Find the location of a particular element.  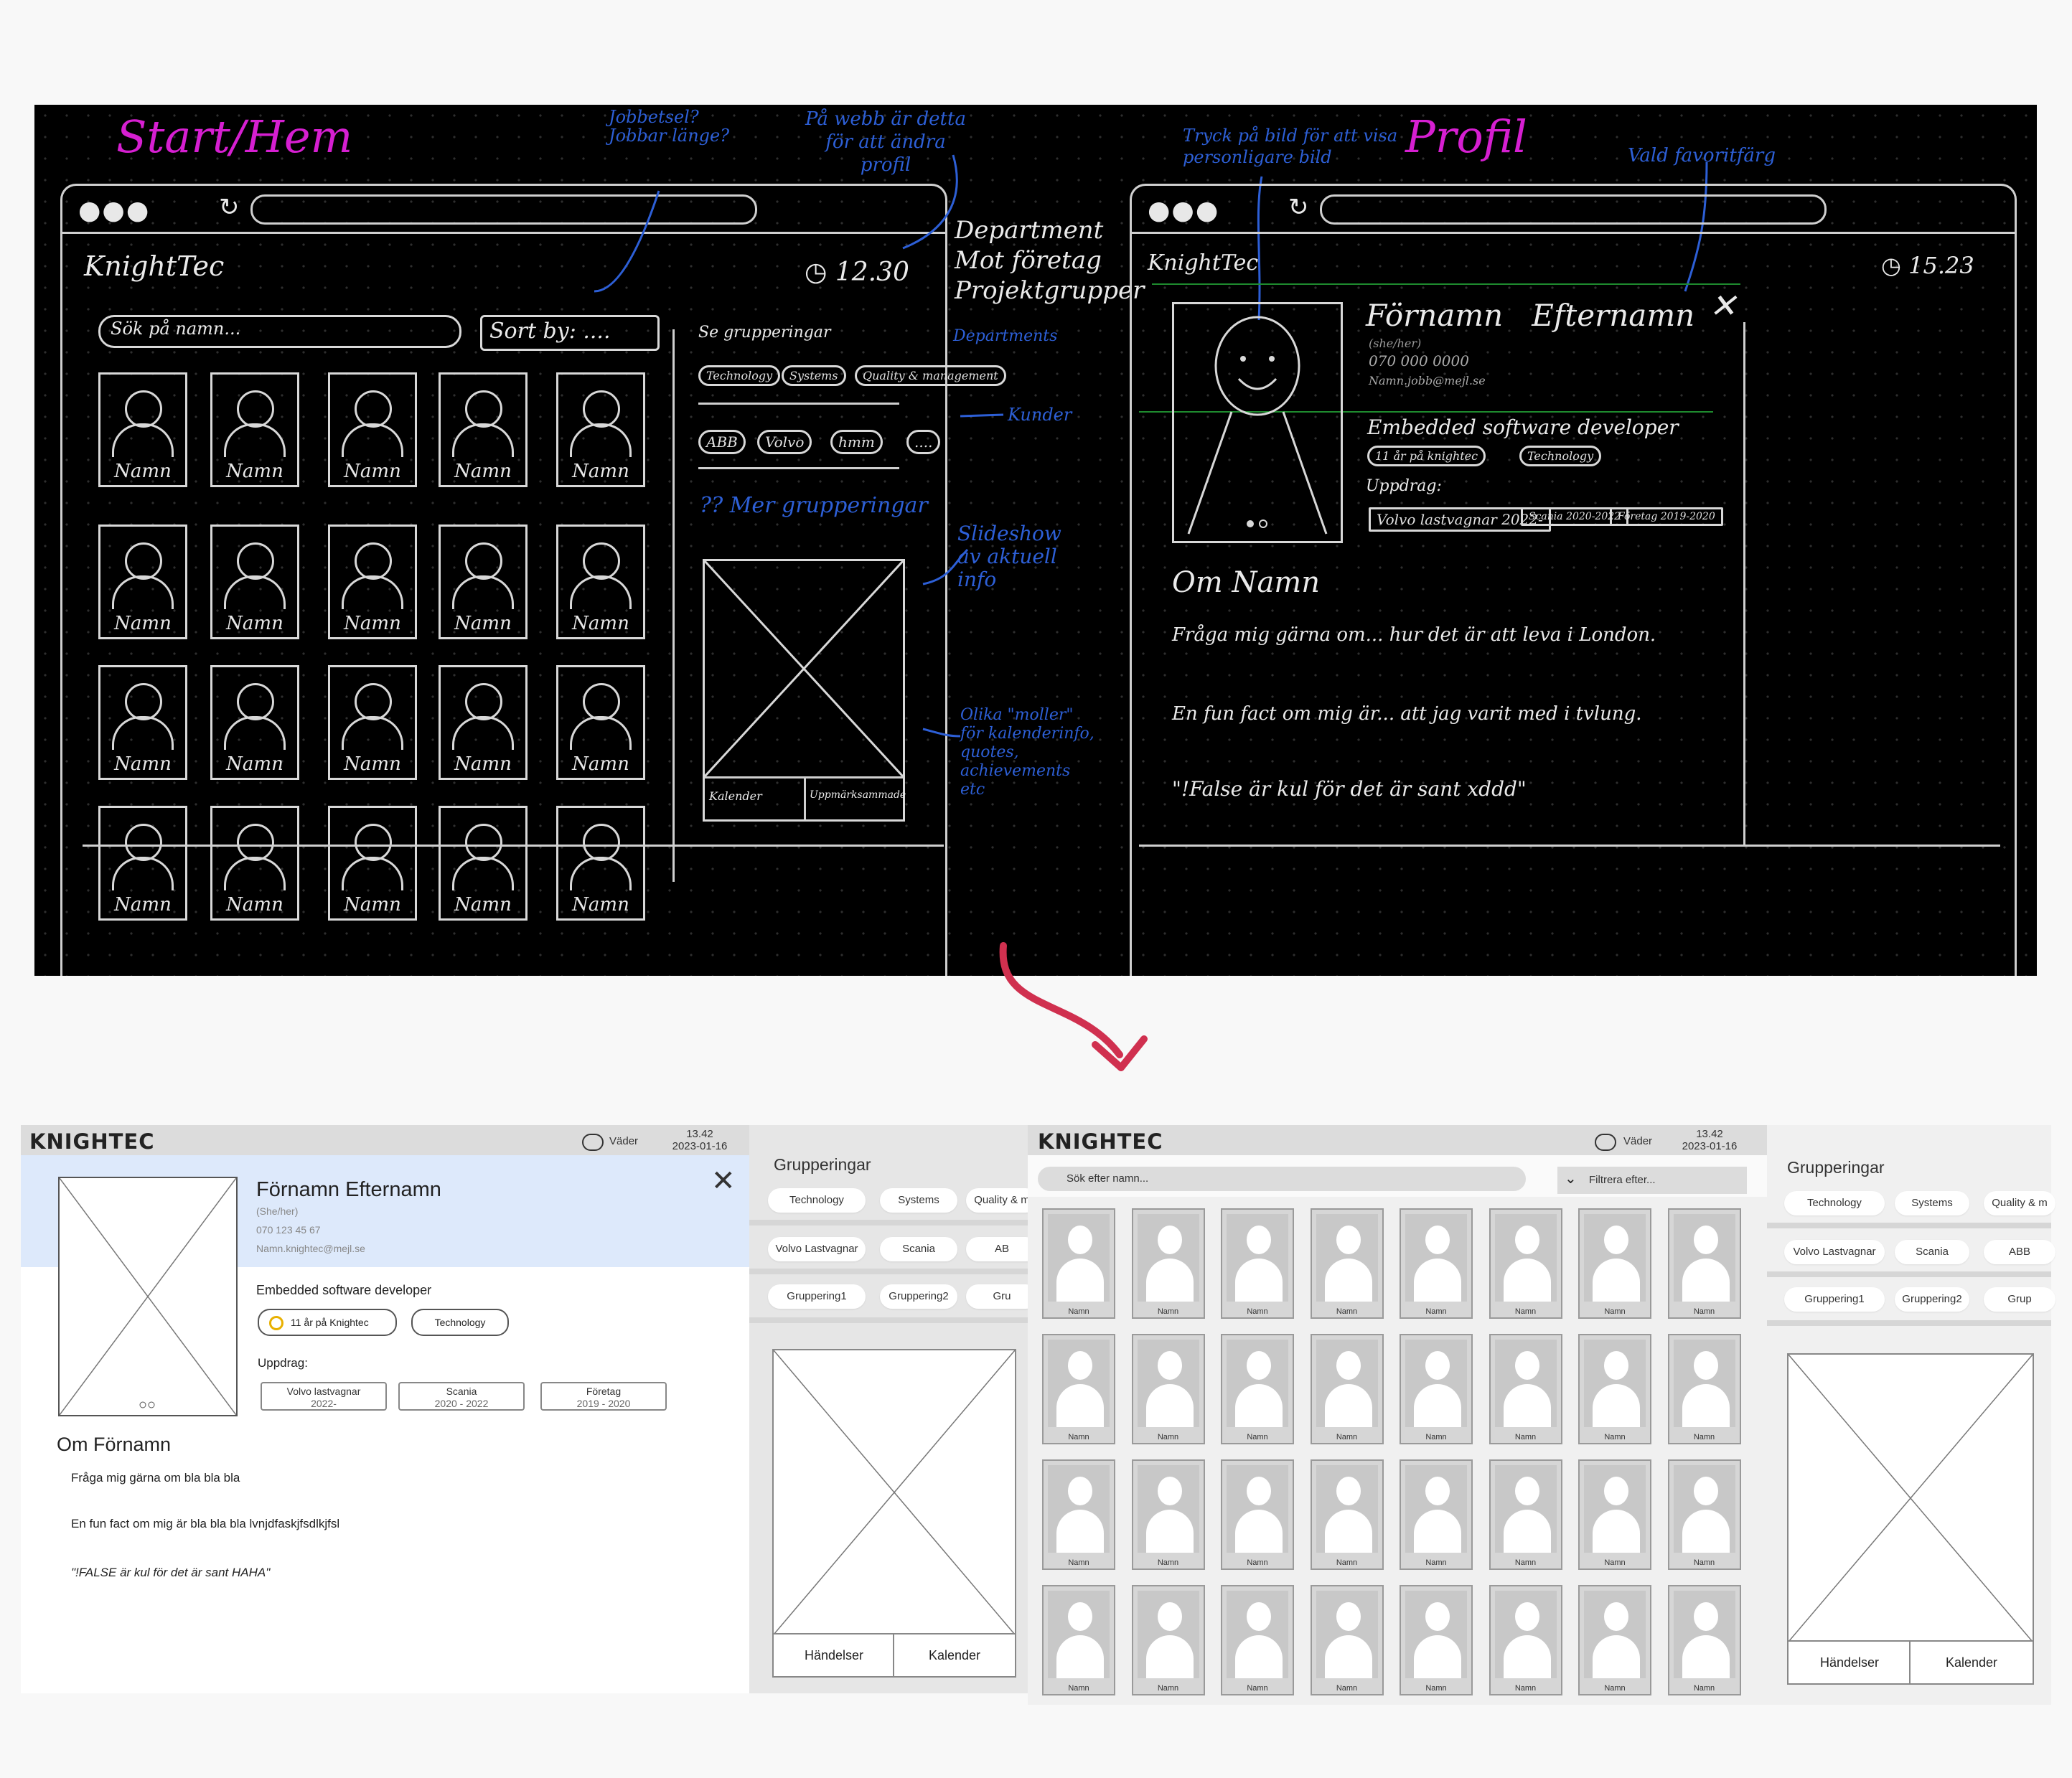

note-vald: Vald favoritfärg is located at coordinates (1702, 156).